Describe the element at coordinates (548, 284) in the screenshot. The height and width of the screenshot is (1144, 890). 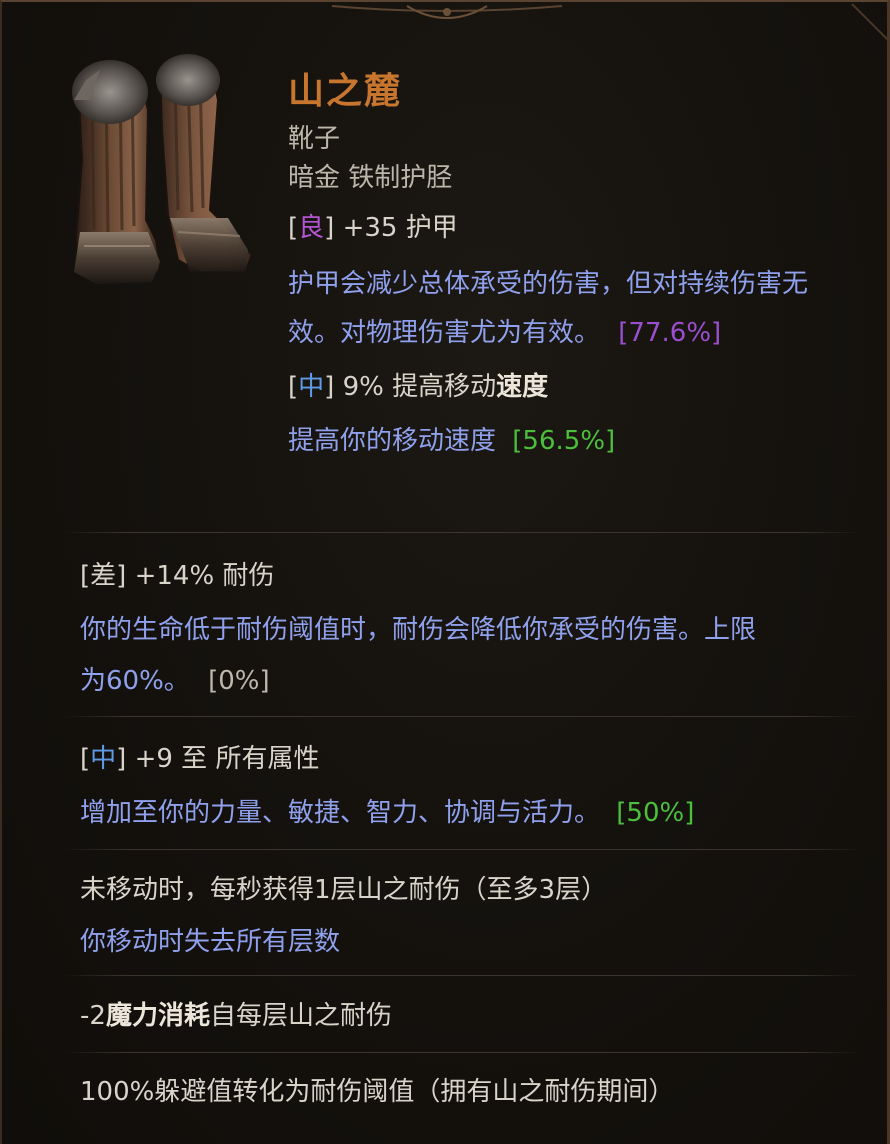
I see `armor-desc-line1: 护甲会减少总体承受的伤害，但对持续伤害无` at that location.